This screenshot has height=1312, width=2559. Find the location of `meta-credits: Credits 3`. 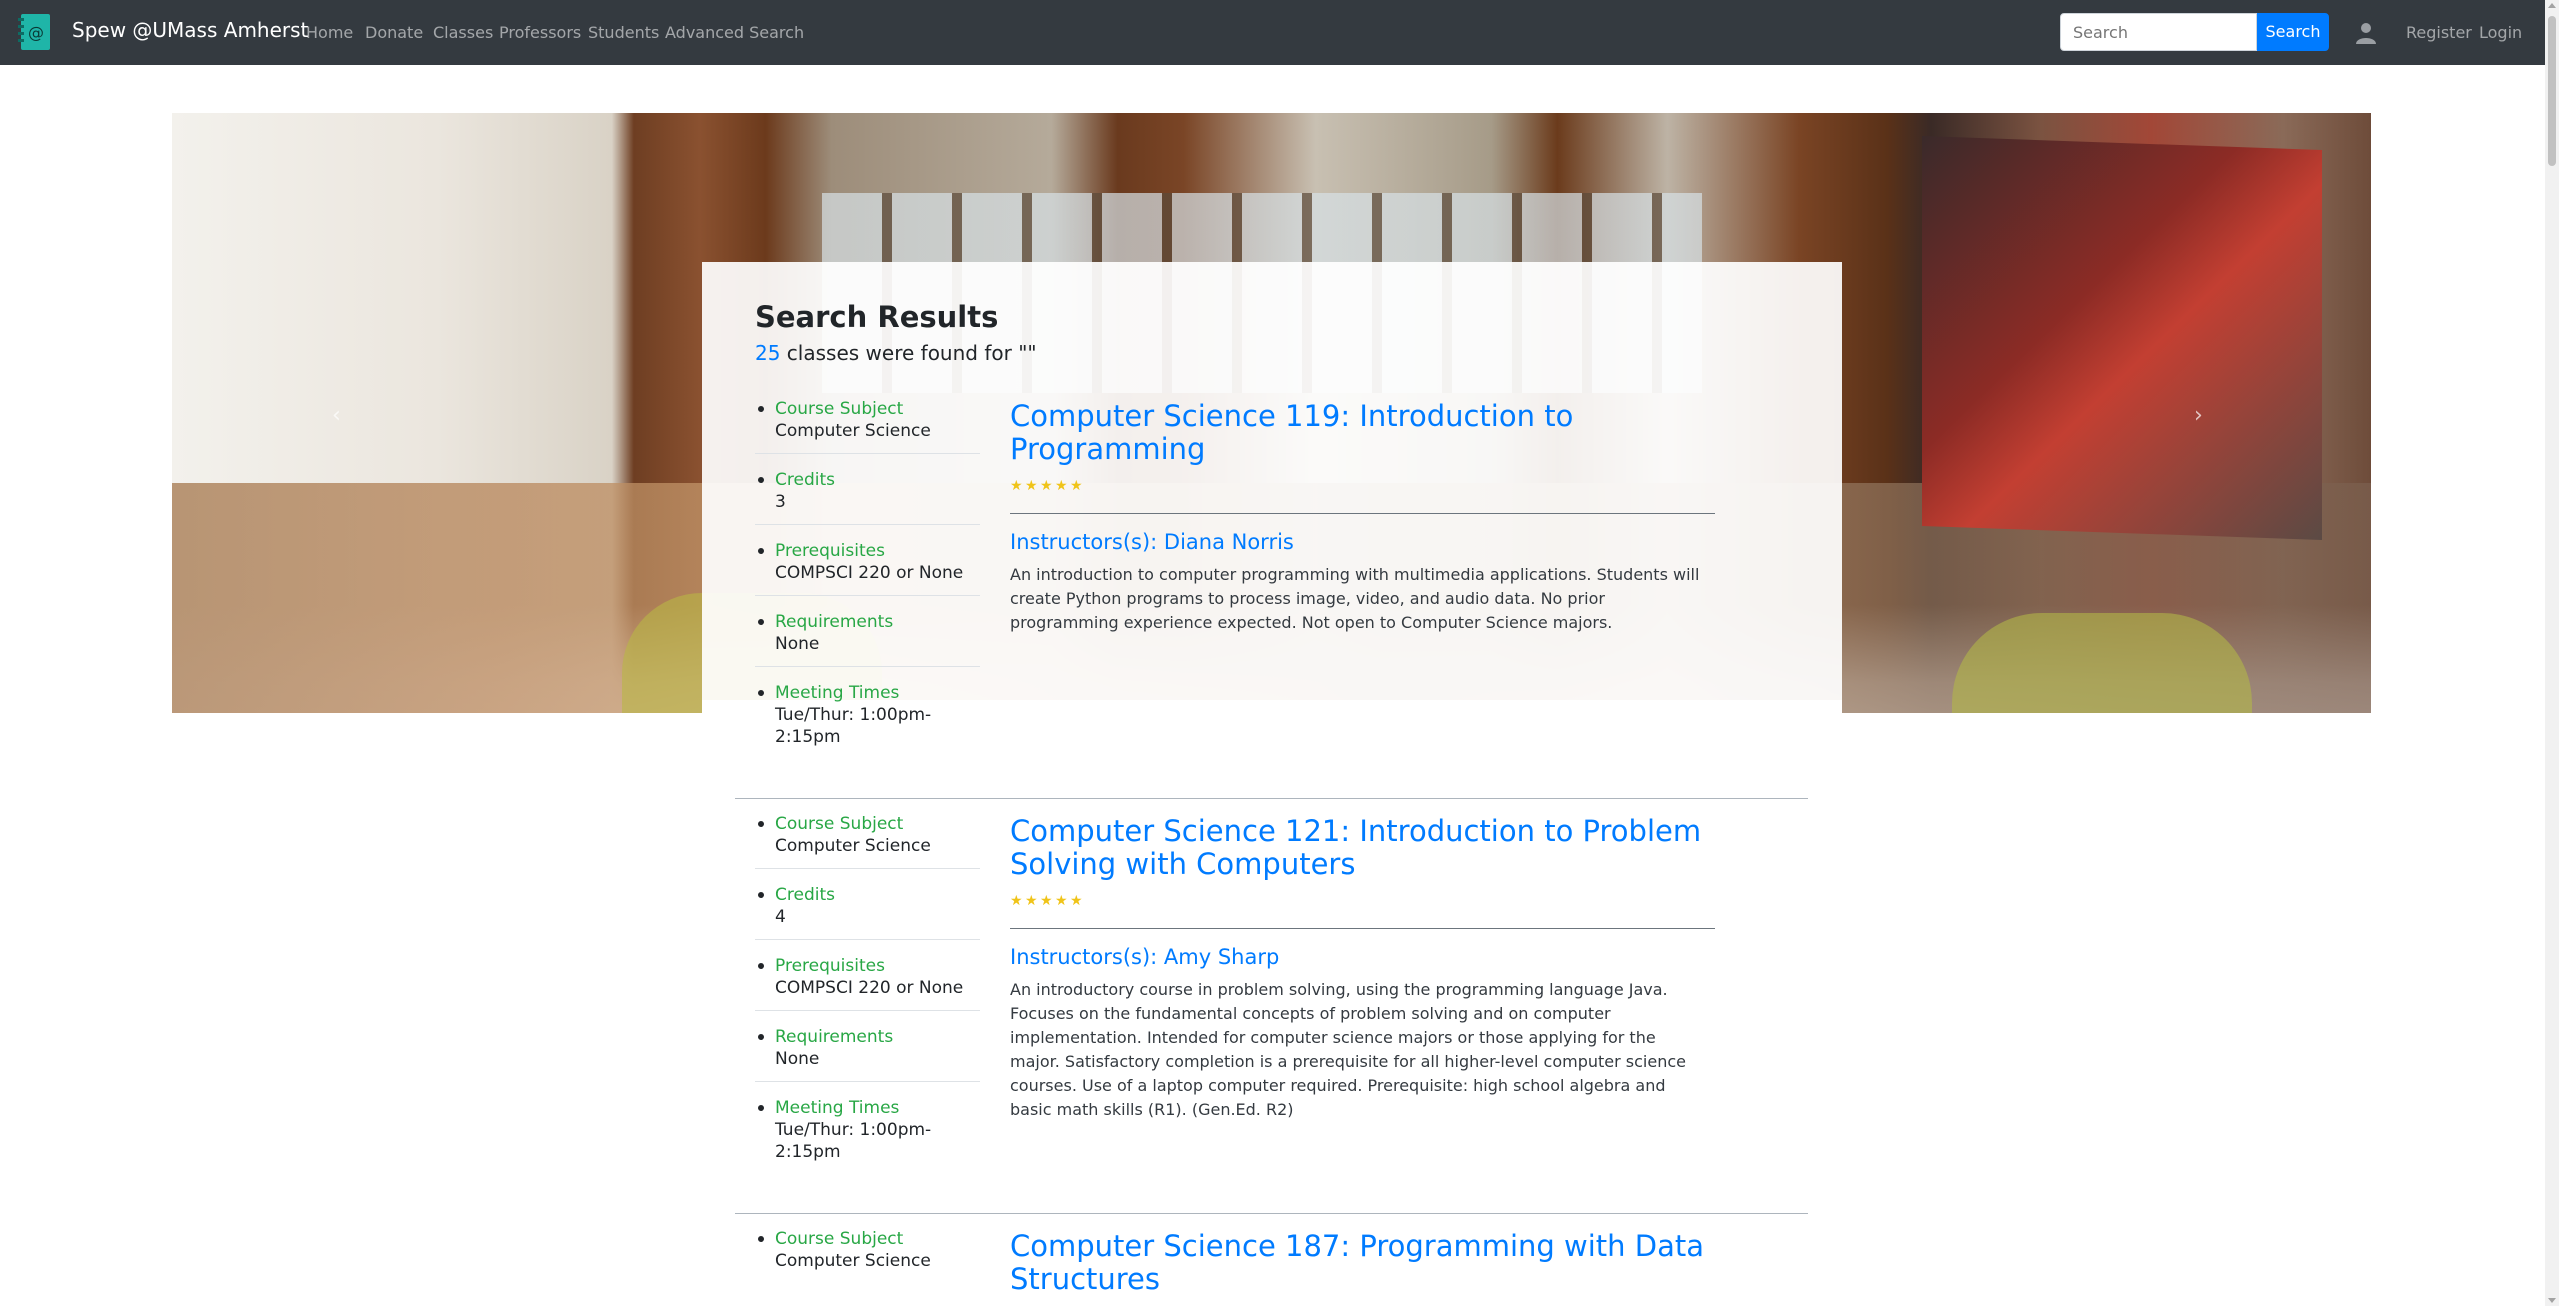

meta-credits: Credits 3 is located at coordinates (867, 497).